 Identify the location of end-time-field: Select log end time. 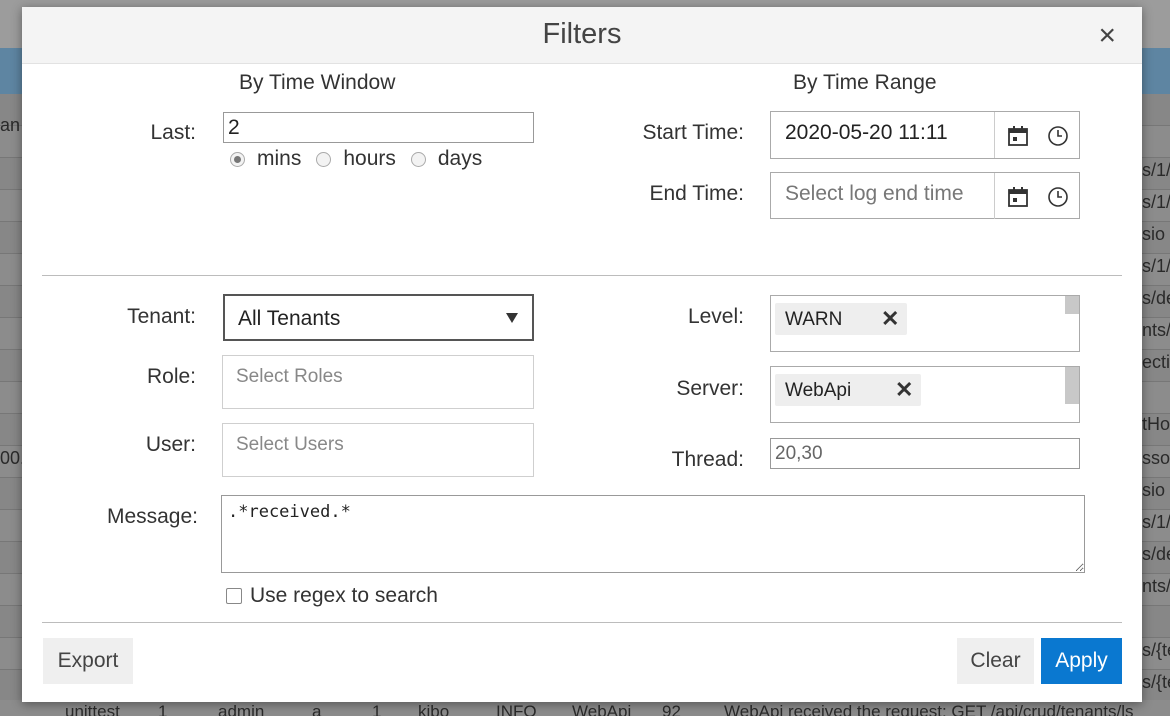
(925, 195).